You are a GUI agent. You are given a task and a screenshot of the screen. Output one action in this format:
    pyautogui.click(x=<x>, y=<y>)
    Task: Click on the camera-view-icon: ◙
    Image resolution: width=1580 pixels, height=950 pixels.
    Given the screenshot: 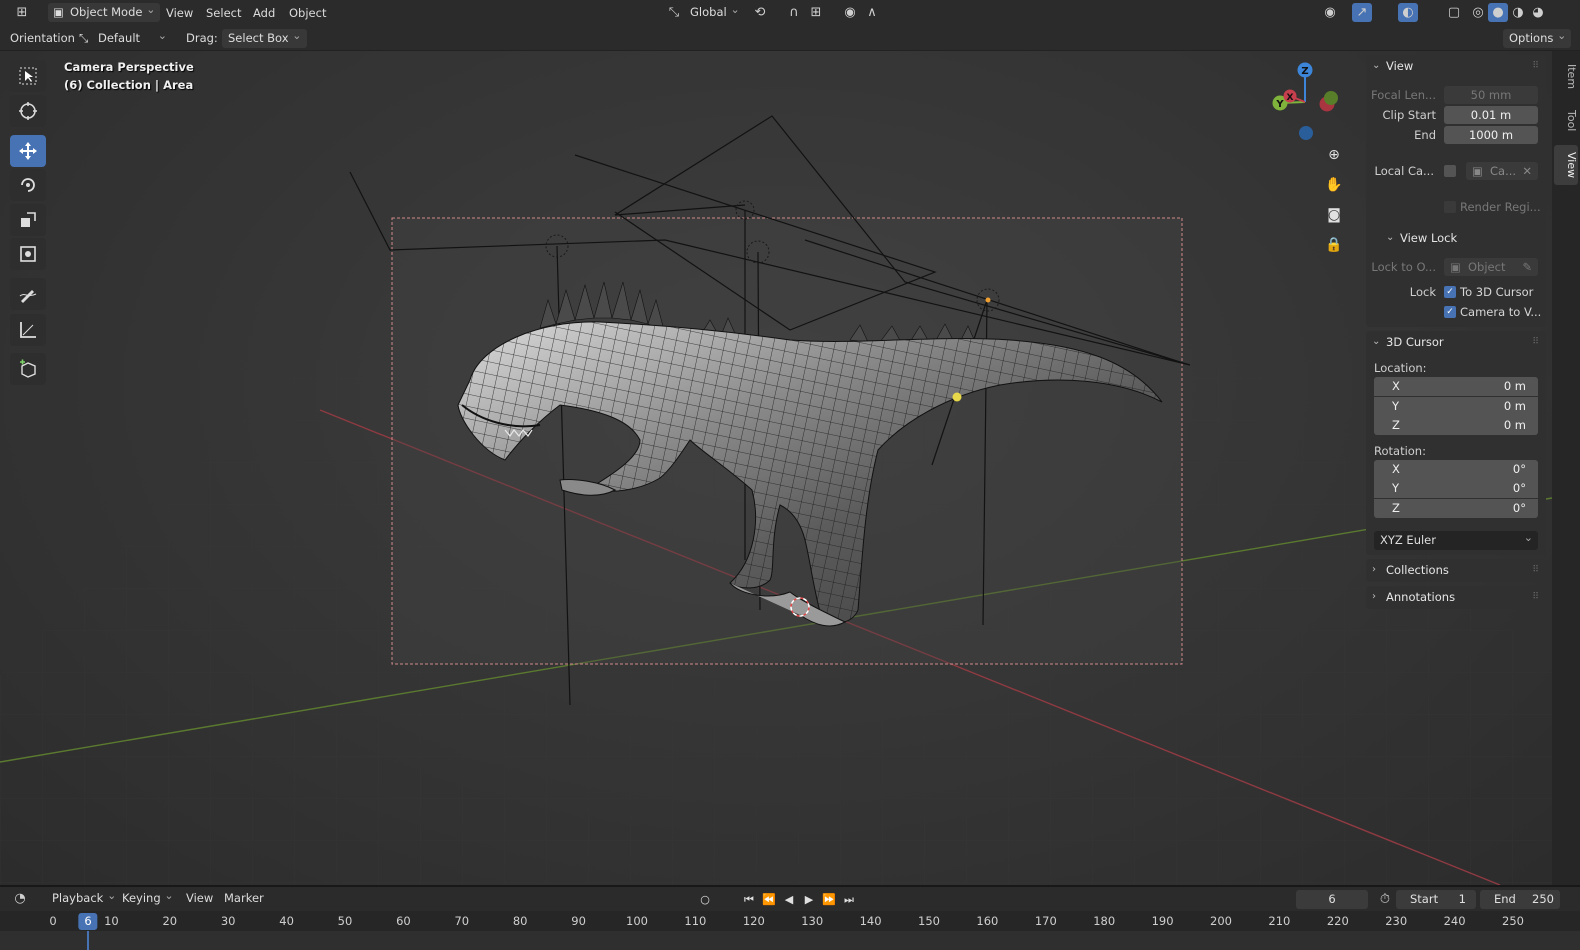 What is the action you would take?
    pyautogui.click(x=1334, y=215)
    